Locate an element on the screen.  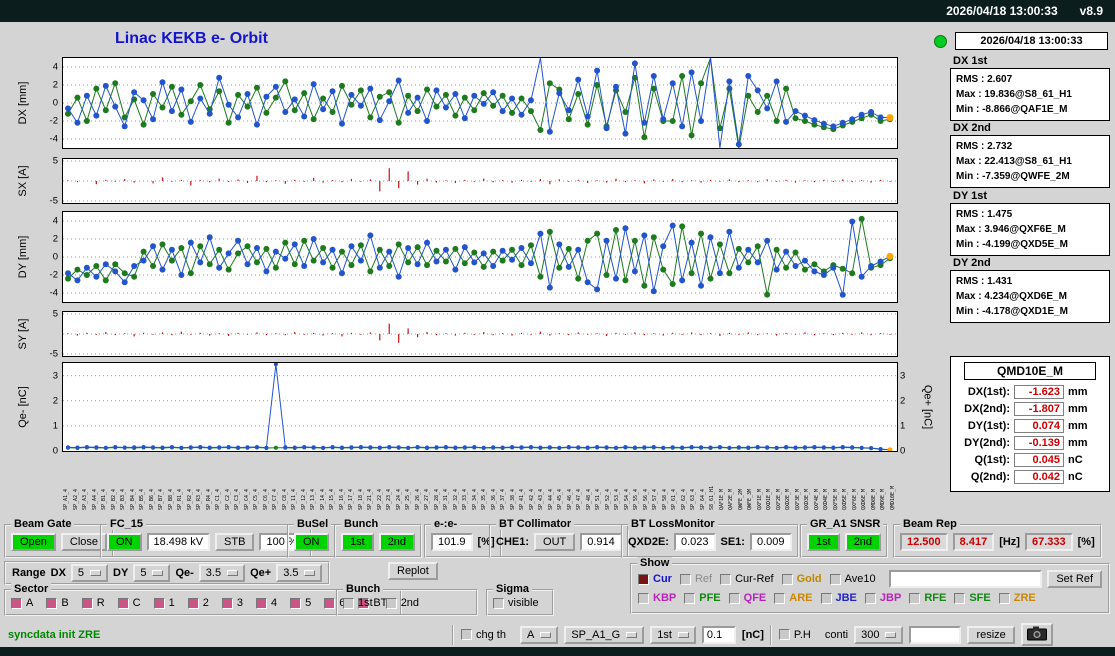
axis-tick-label: -4 is located at coordinates (53, 293).